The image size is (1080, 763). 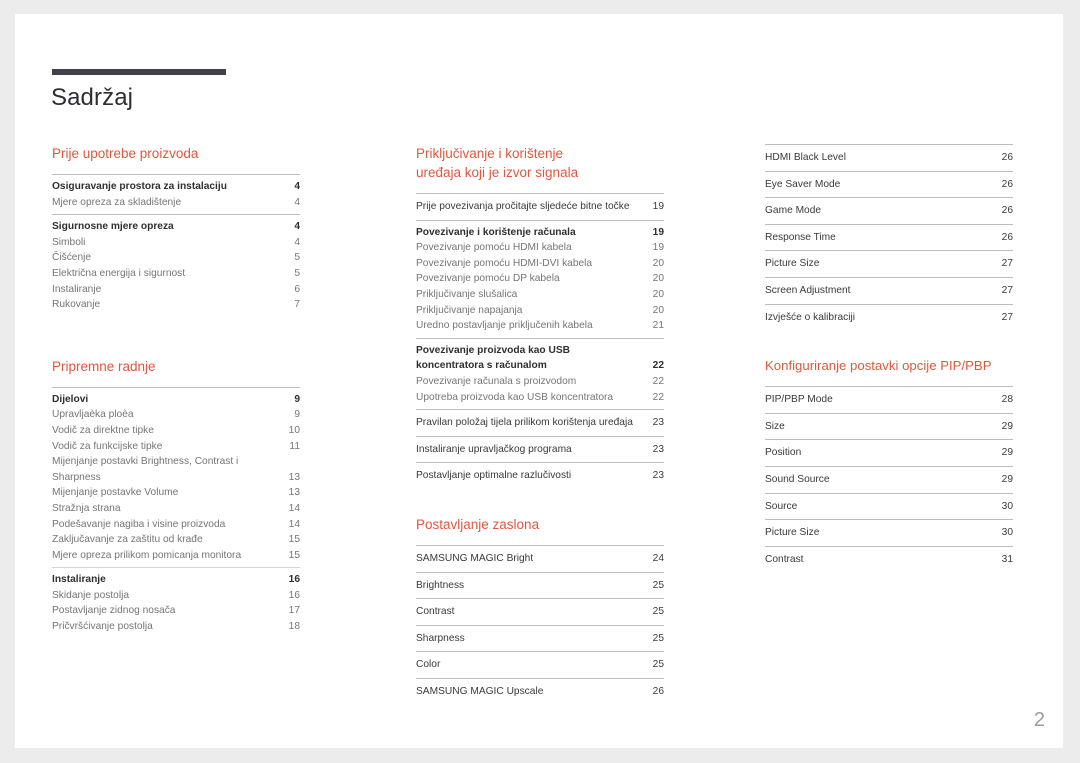 I want to click on toc-entry-label: Sharpness, so click(x=440, y=638).